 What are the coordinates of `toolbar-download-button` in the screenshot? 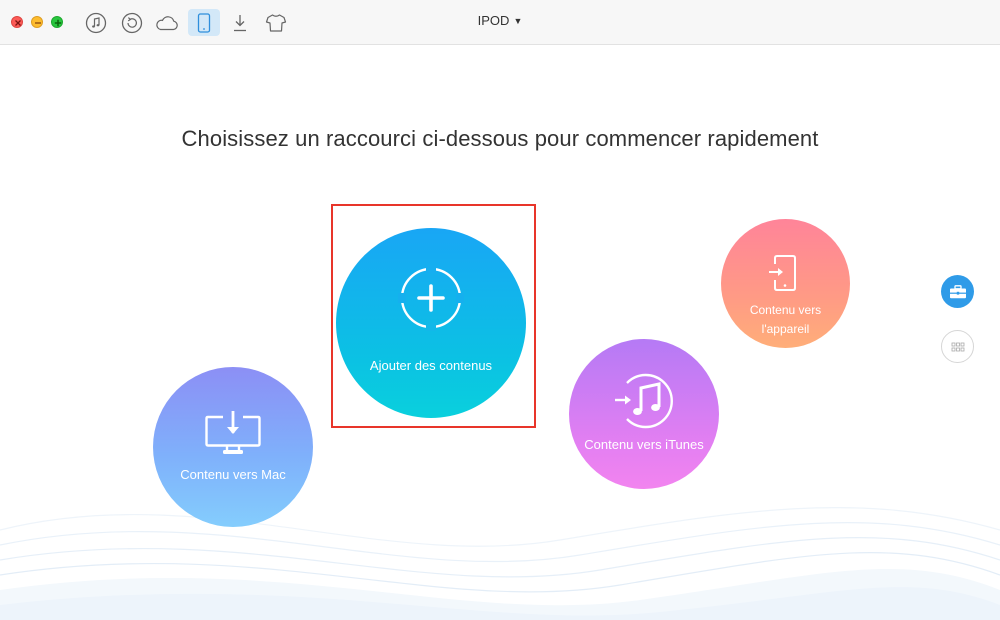 It's located at (240, 22).